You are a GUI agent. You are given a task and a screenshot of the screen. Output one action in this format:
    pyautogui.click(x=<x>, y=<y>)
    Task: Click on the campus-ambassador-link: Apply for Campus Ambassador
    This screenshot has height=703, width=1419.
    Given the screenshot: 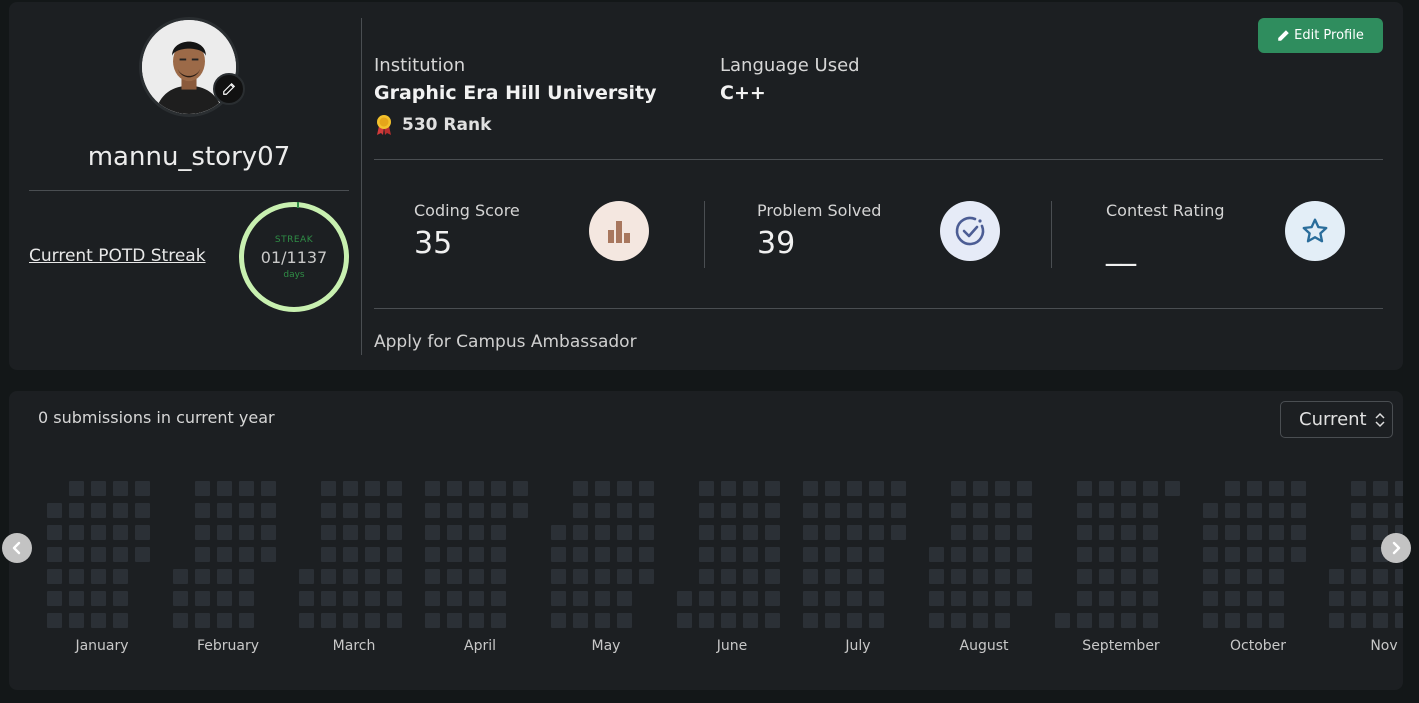 What is the action you would take?
    pyautogui.click(x=505, y=342)
    